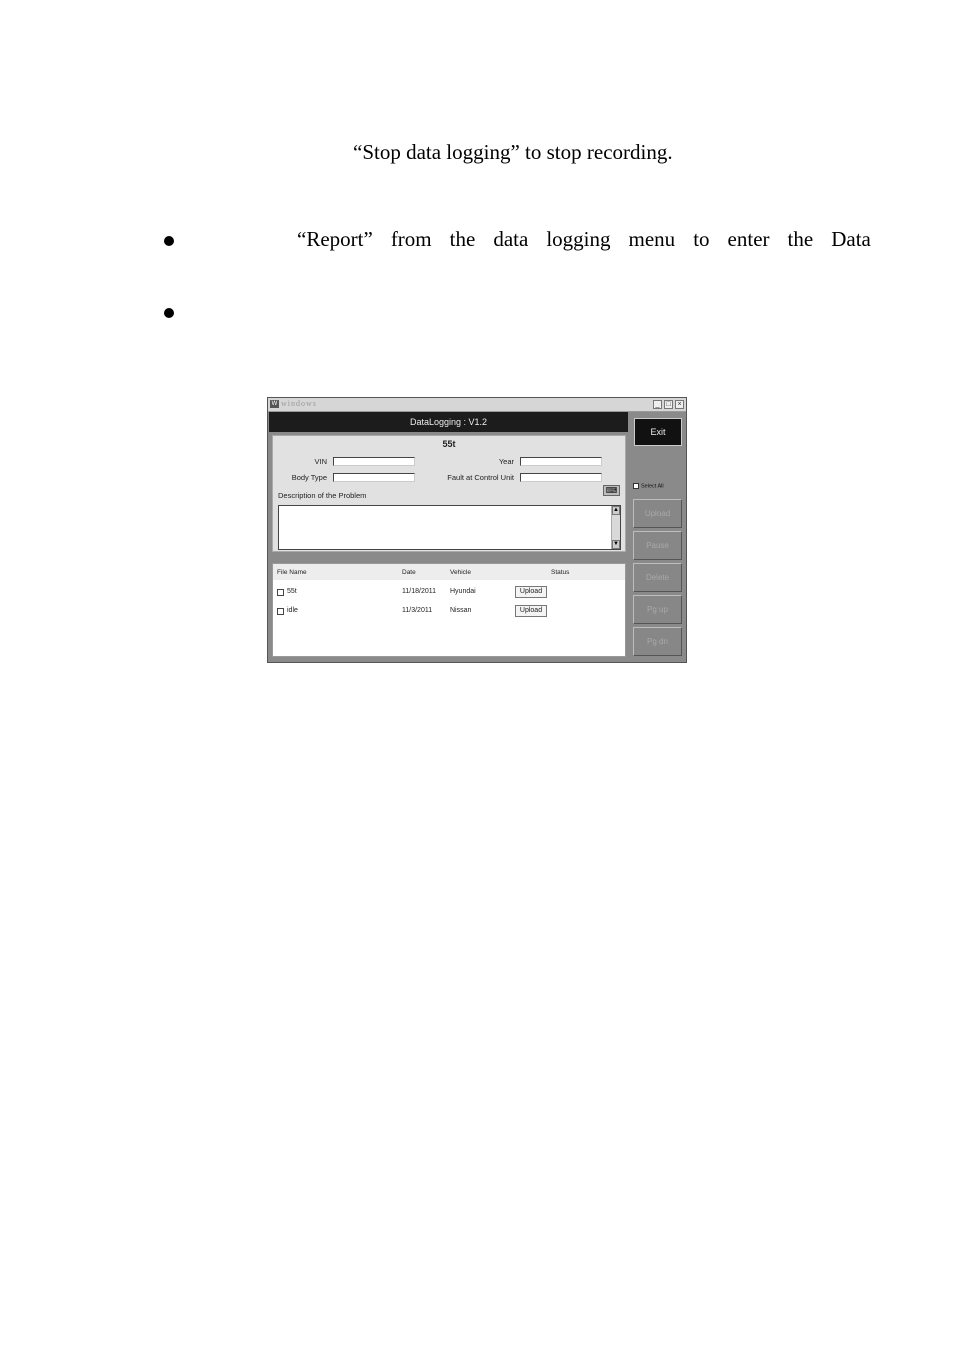 The height and width of the screenshot is (1354, 954). Describe the element at coordinates (513, 152) in the screenshot. I see `instruction-stop-logging: “Stop data logging” to stop recording.` at that location.